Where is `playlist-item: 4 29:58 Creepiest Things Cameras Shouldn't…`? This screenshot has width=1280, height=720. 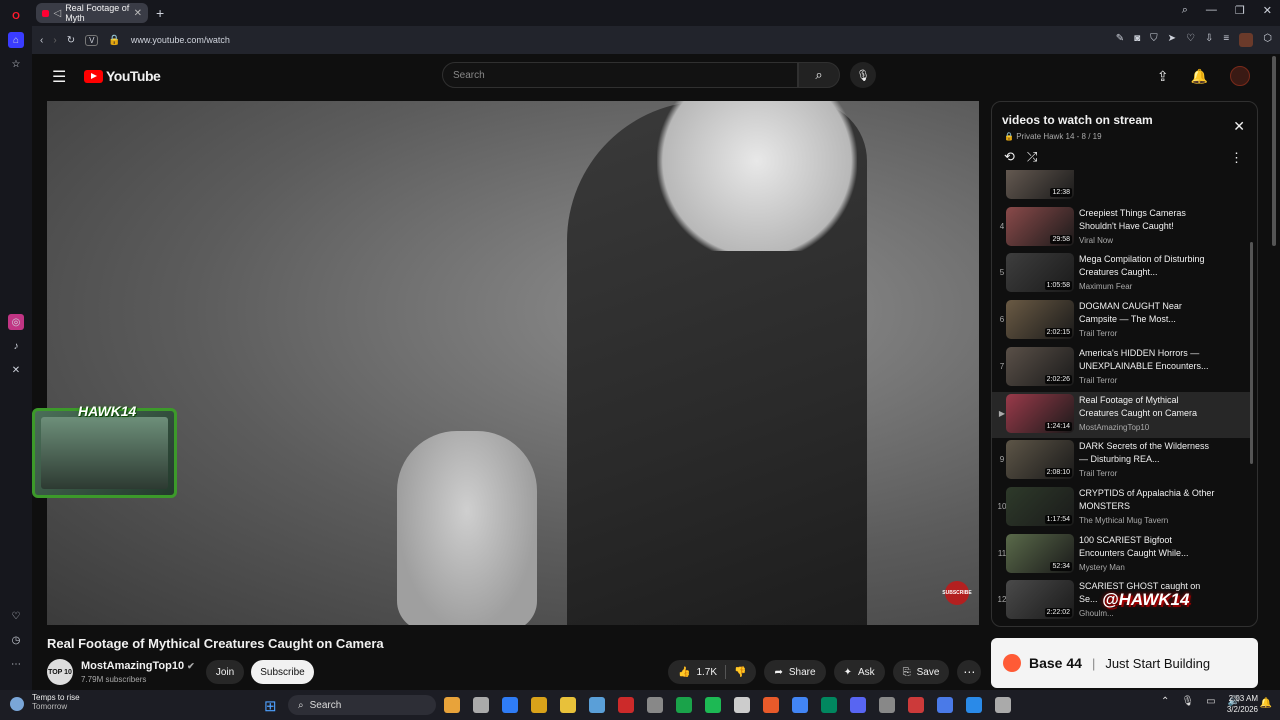
playlist-item: 4 29:58 Creepiest Things Cameras Shouldn't… is located at coordinates (1121, 228).